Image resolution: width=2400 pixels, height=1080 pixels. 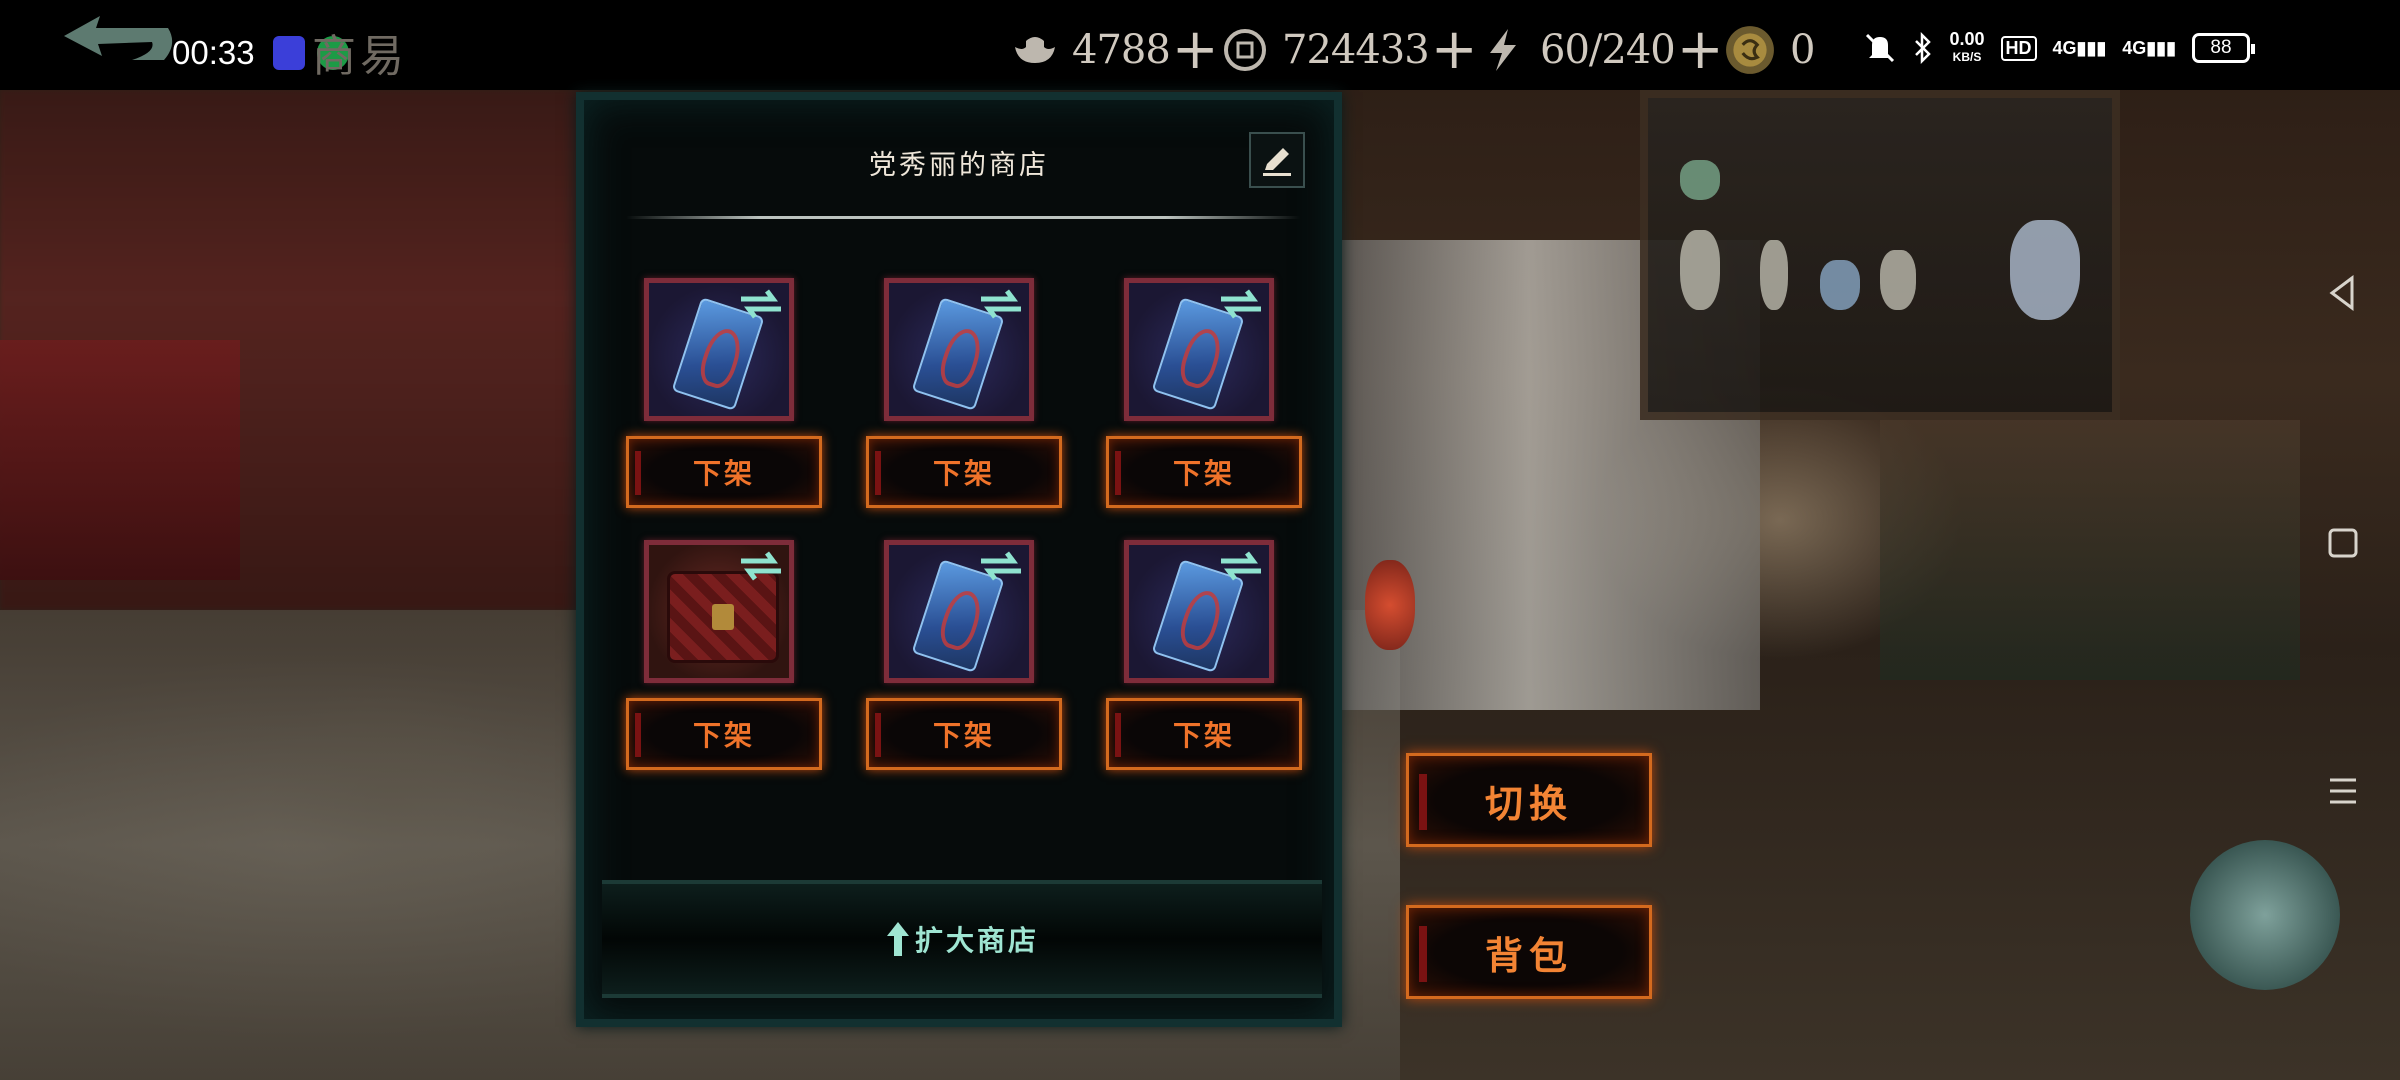 I want to click on expand-shop-label: 扩大商店, so click(x=976, y=940).